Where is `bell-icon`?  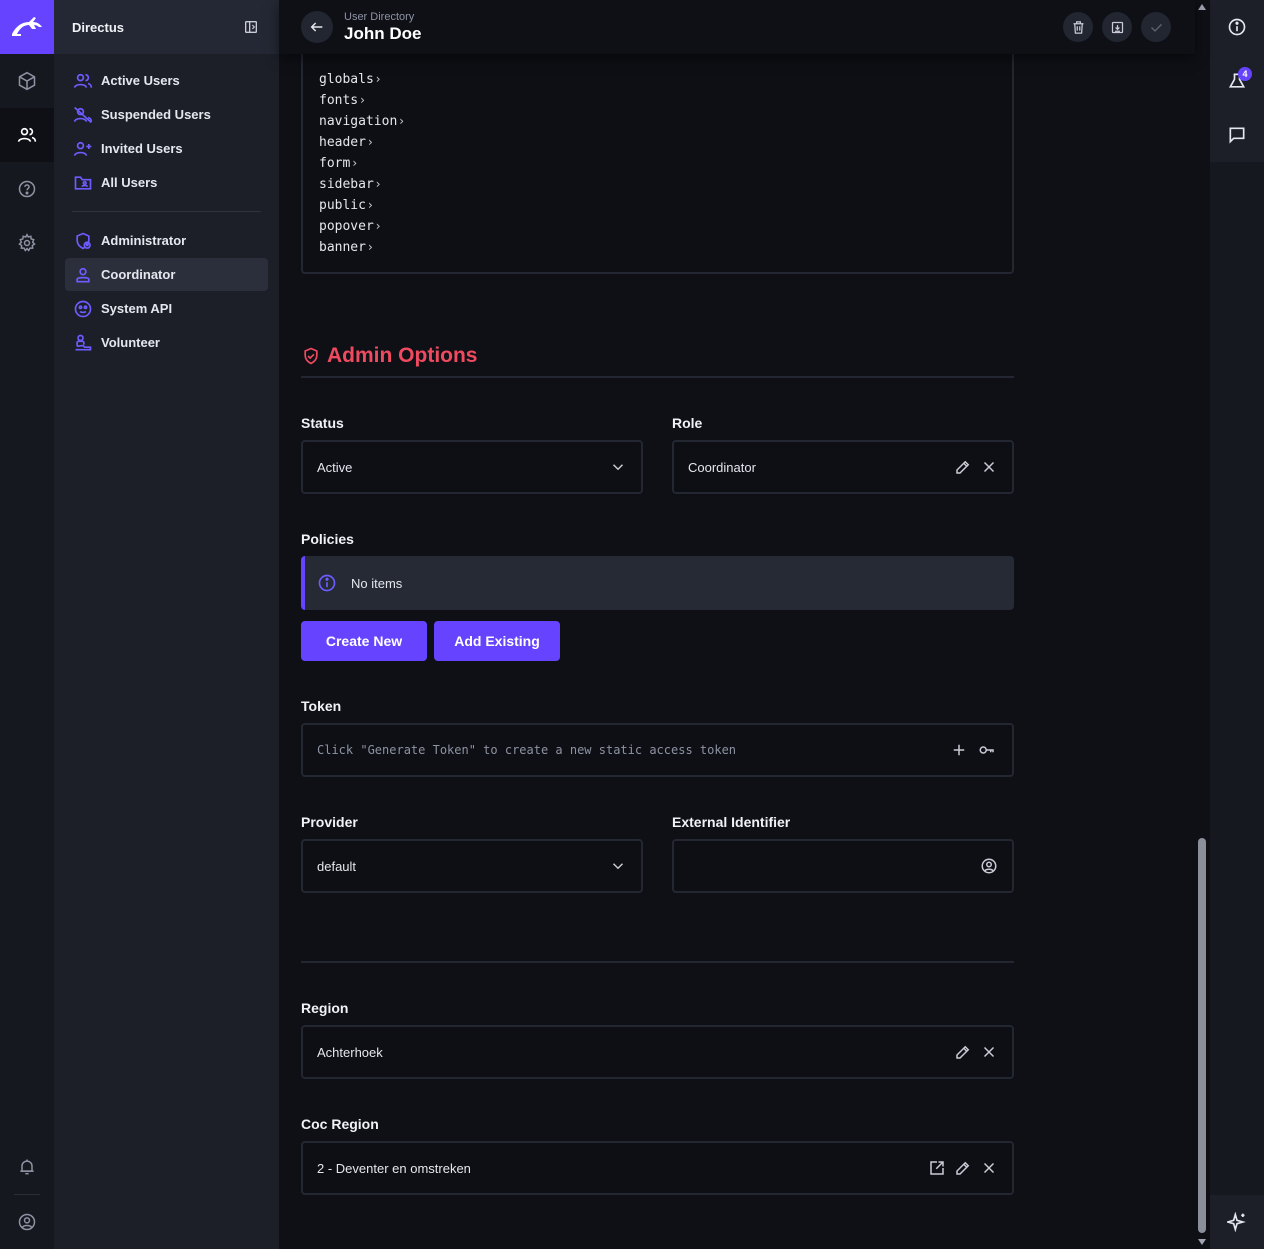 bell-icon is located at coordinates (27, 1167).